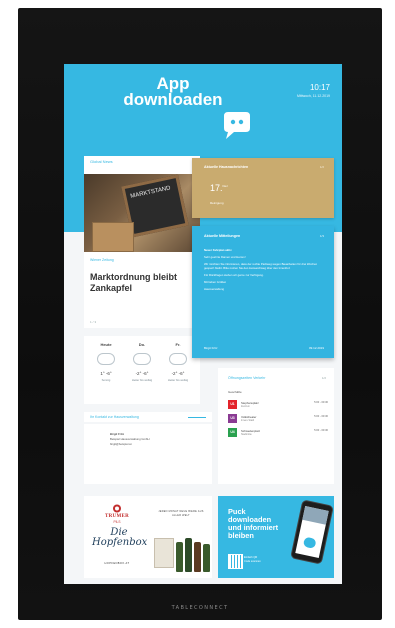 This screenshot has height=628, width=395. What do you see at coordinates (173, 99) in the screenshot?
I see `hero-title-line2: downloaden` at bounding box center [173, 99].